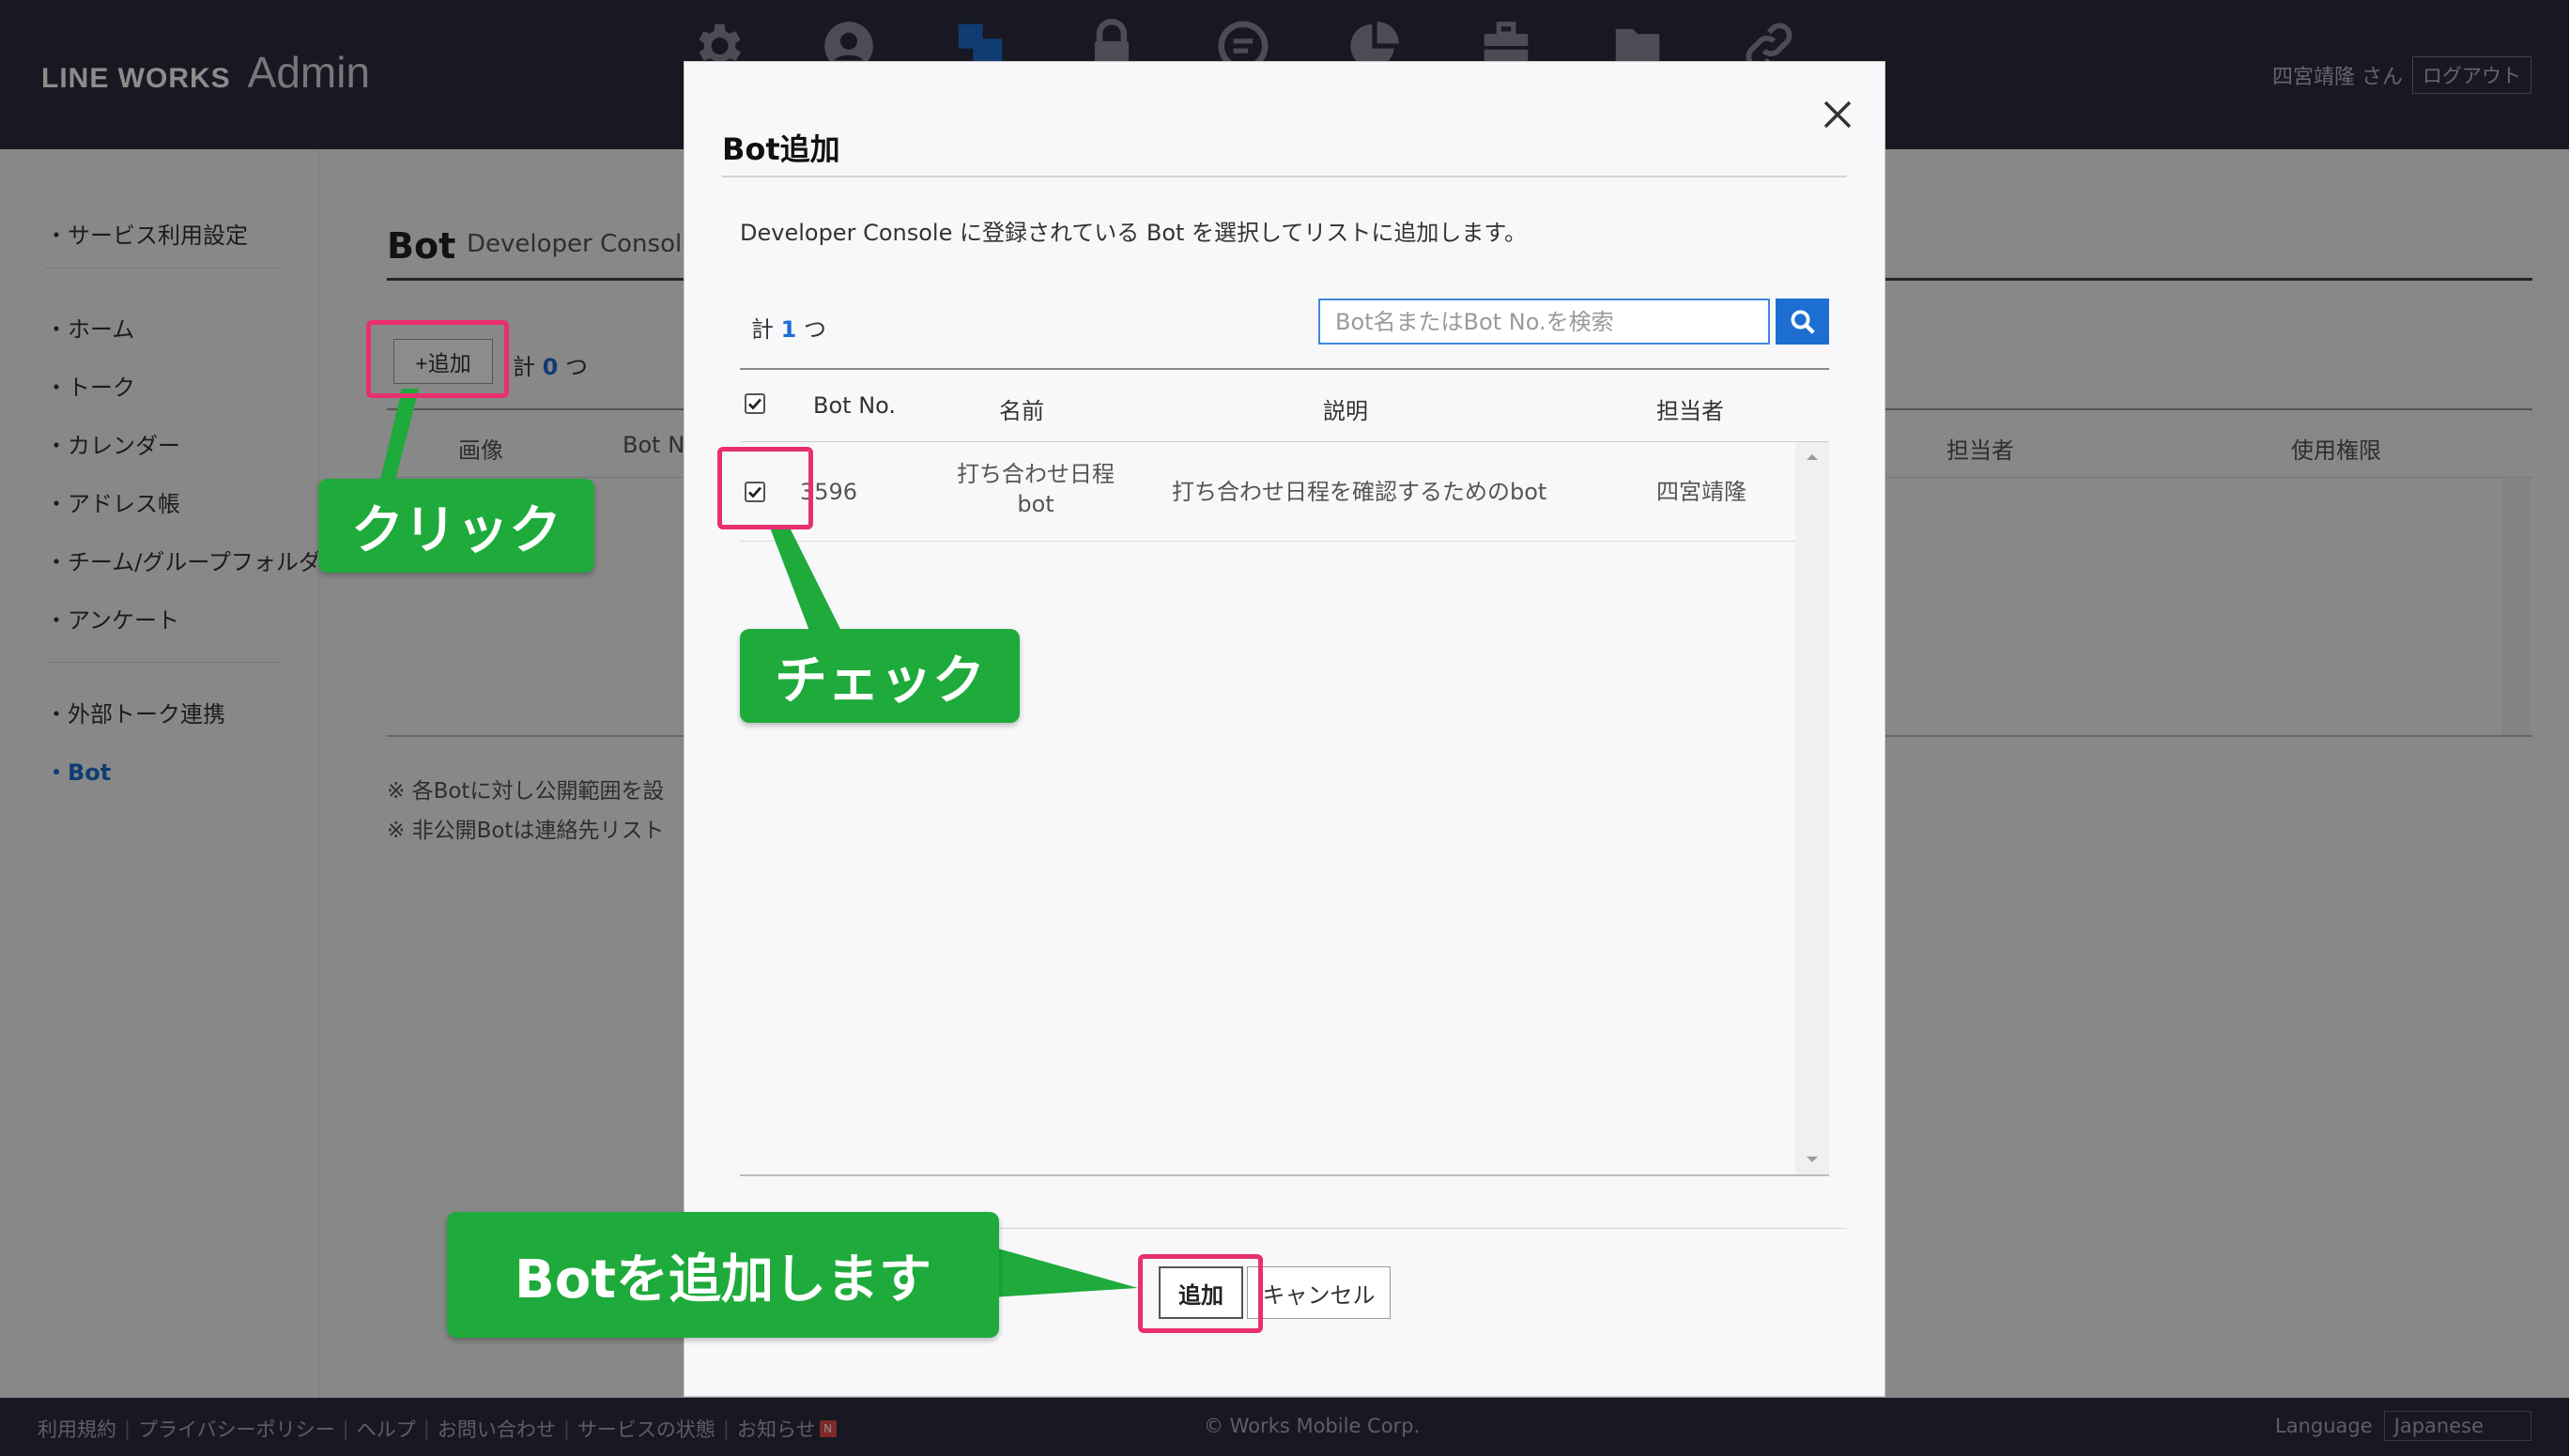 This screenshot has height=1456, width=2569. What do you see at coordinates (855, 405) in the screenshot?
I see `column-header-bot-no: Bot No.` at bounding box center [855, 405].